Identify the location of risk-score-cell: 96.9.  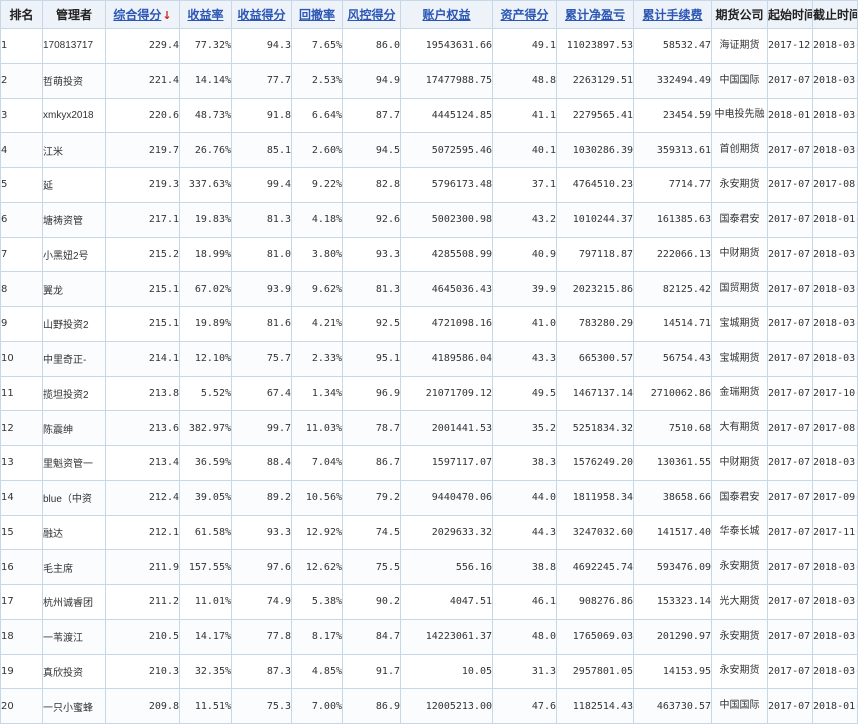
(371, 393).